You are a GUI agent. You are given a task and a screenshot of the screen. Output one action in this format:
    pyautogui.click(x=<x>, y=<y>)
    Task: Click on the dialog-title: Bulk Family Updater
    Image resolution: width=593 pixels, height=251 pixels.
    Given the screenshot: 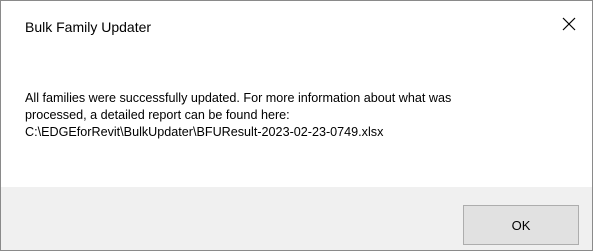 What is the action you would take?
    pyautogui.click(x=88, y=27)
    